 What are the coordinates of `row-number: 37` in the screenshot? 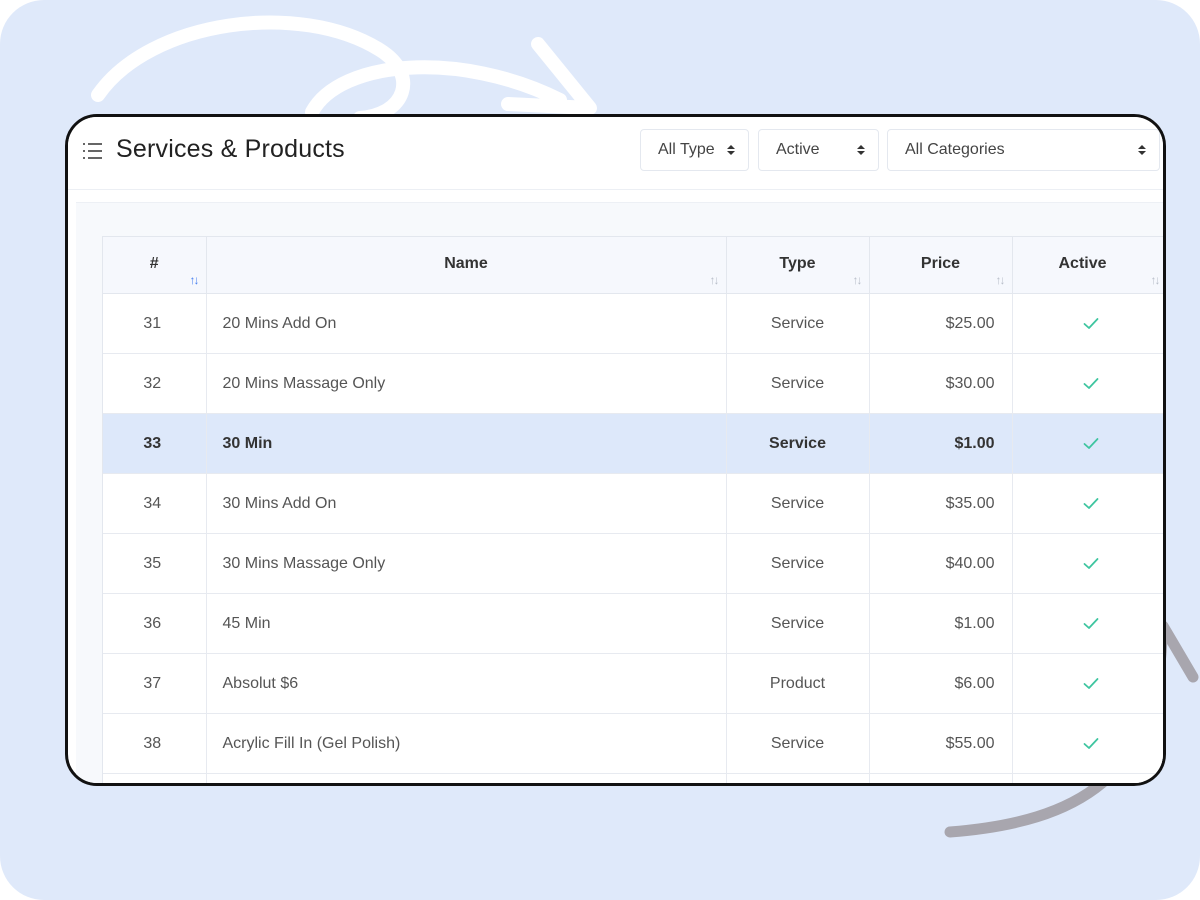 It's located at (155, 683).